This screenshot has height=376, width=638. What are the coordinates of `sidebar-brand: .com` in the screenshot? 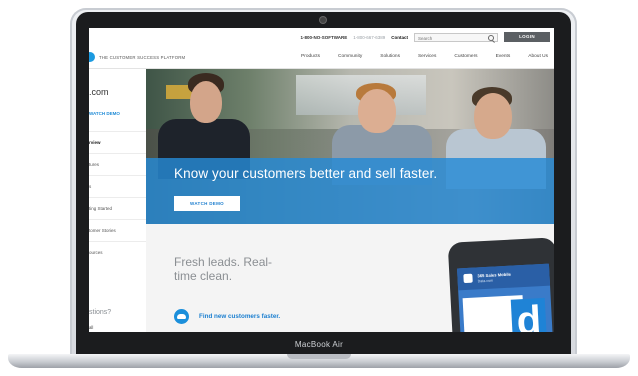 It's located at (99, 92).